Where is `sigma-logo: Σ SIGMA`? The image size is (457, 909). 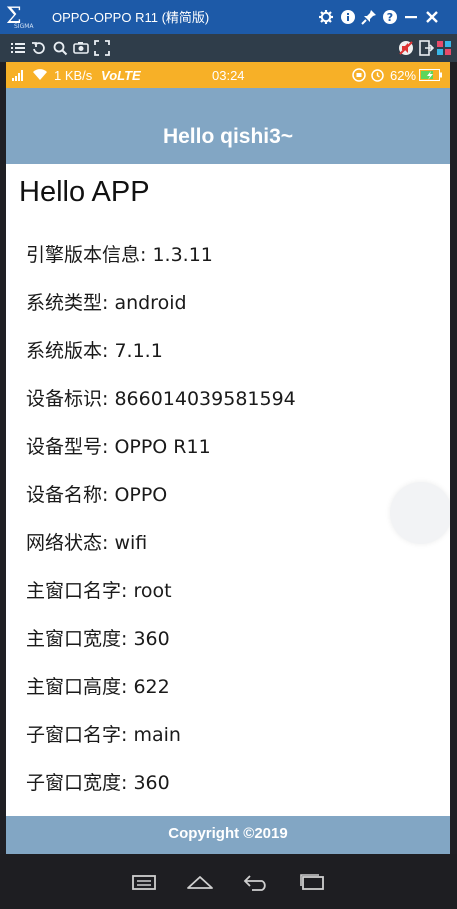
sigma-logo: Σ SIGMA is located at coordinates (20, 17).